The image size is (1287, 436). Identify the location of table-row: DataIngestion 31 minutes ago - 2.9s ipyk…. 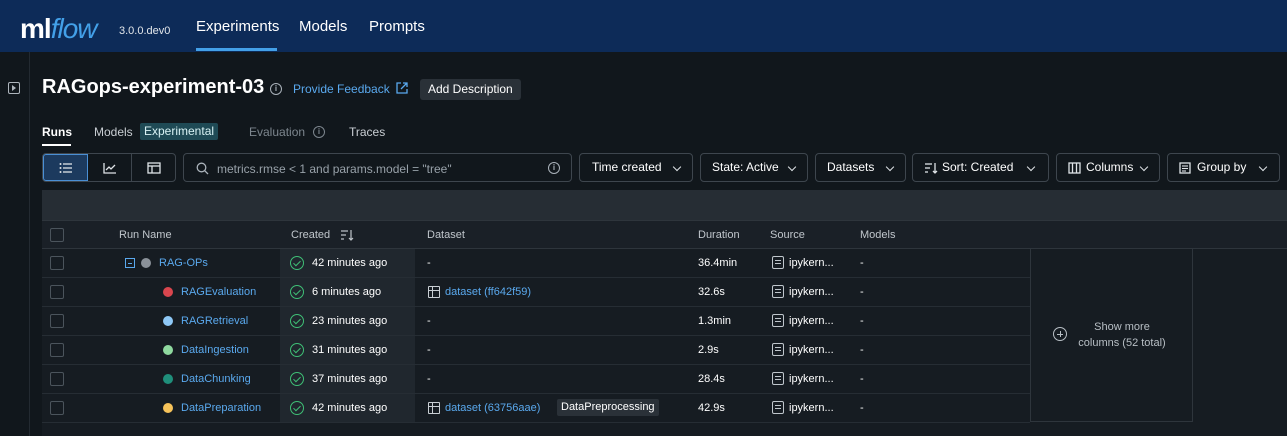
(536, 350).